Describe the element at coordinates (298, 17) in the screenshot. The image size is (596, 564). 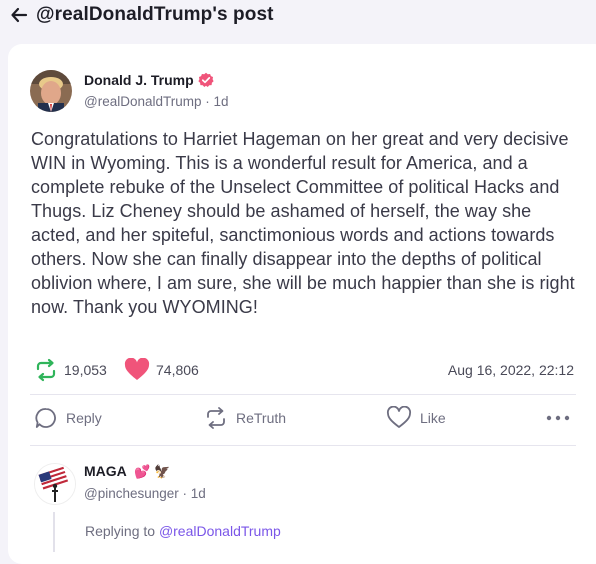
I see `top-bar: @realDonaldTrump's post` at that location.